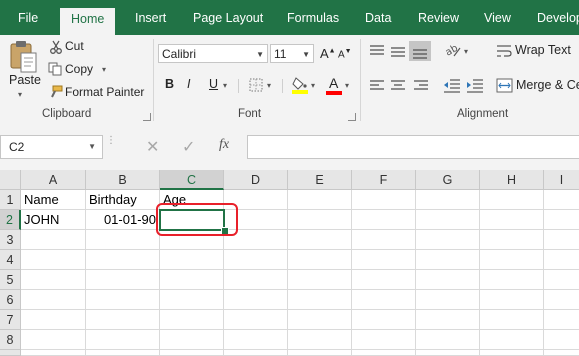 This screenshot has width=579, height=356. I want to click on orientation-icon: ab, so click(453, 52).